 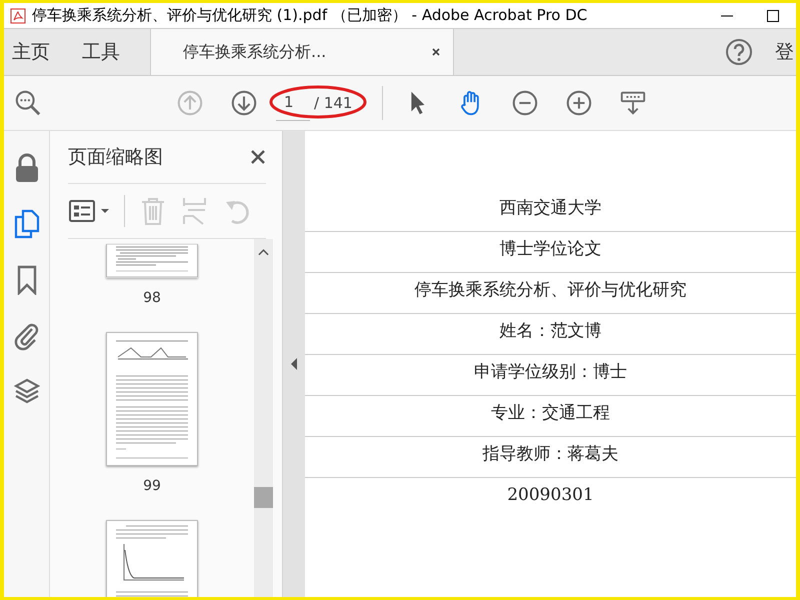 I want to click on document-text-line: 西南交通大学, so click(x=550, y=211).